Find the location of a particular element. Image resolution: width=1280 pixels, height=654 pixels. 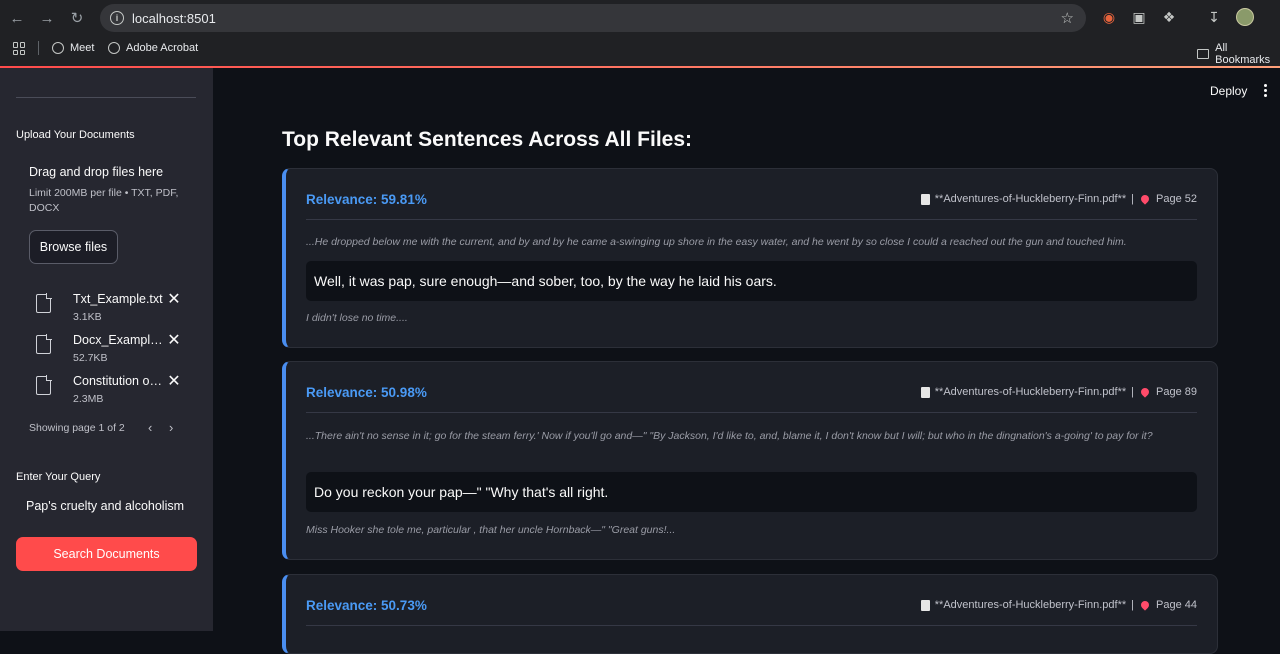

next-page-icon: › is located at coordinates (171, 427).